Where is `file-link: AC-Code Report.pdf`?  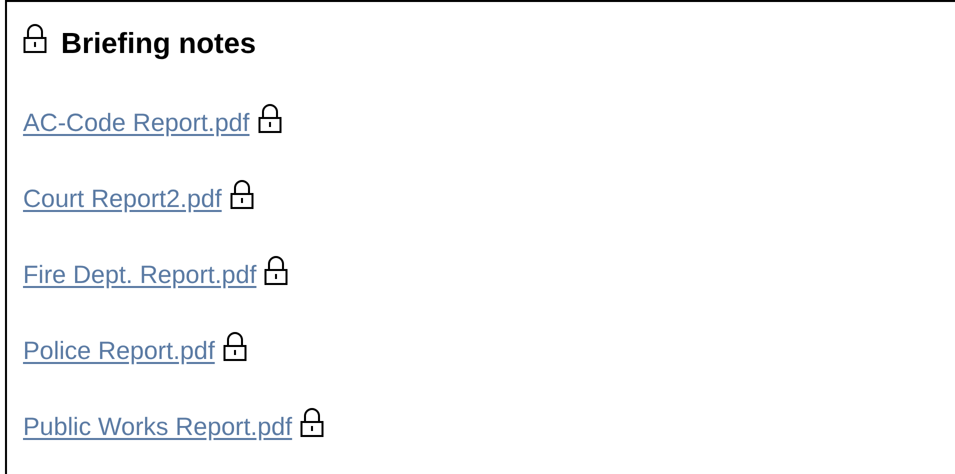
file-link: AC-Code Report.pdf is located at coordinates (136, 123).